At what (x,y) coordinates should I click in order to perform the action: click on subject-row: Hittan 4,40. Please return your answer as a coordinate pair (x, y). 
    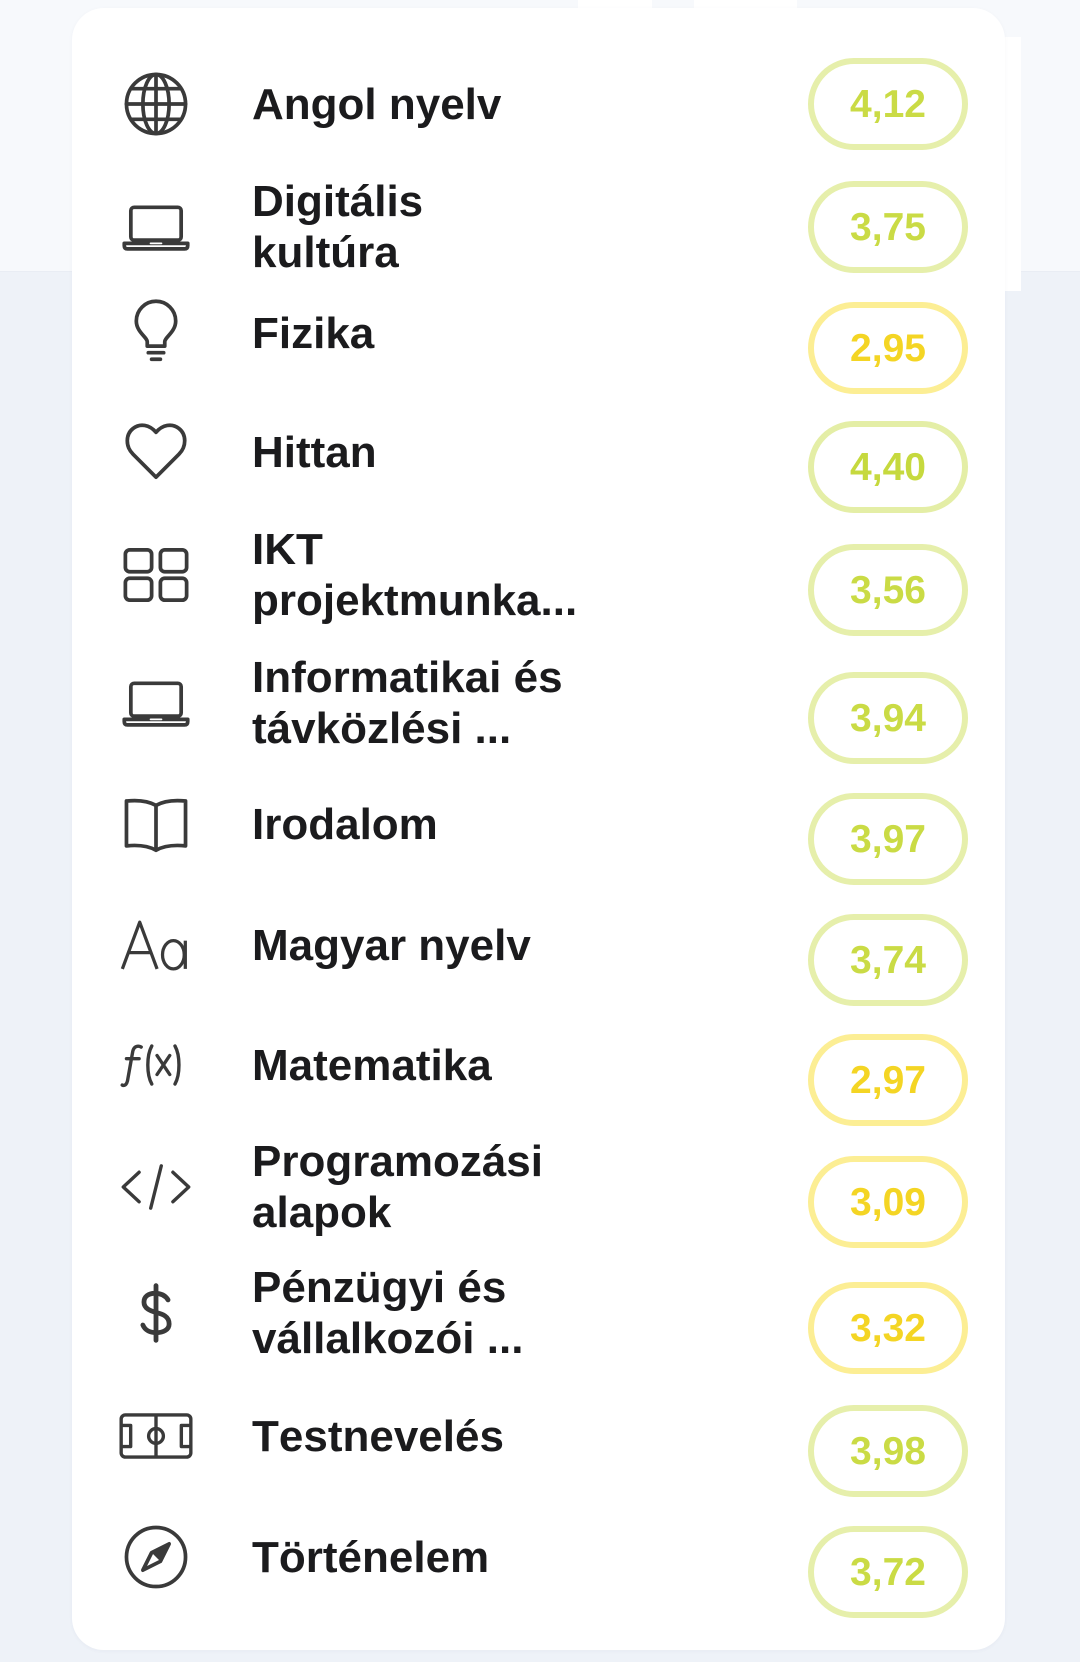
    Looking at the image, I should click on (538, 467).